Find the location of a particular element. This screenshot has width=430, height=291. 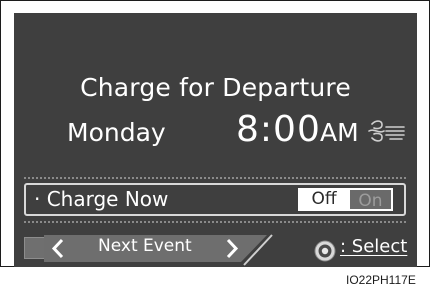

climate-fan-icon is located at coordinates (386, 131).